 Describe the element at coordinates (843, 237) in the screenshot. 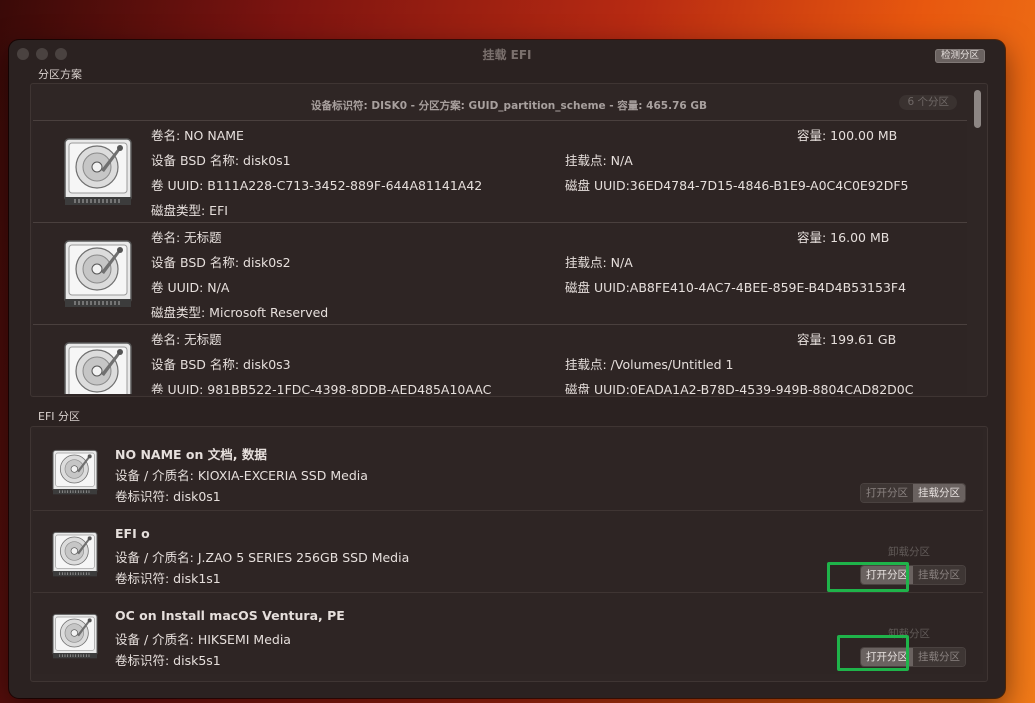

I see `volume-capacity: 容量: 16.00 MB` at that location.